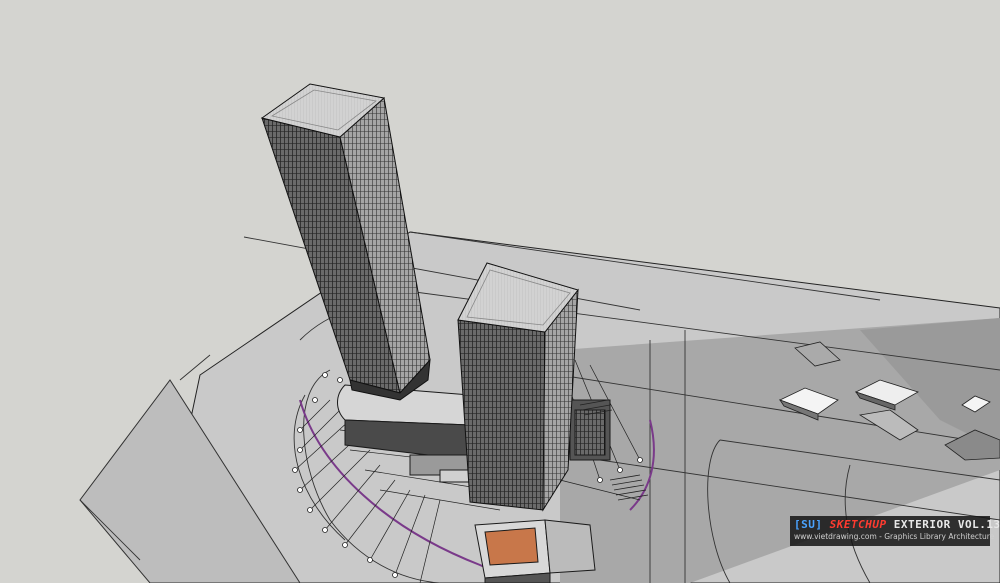  What do you see at coordinates (858, 524) in the screenshot?
I see `watermark-brand: SKETCHUP` at bounding box center [858, 524].